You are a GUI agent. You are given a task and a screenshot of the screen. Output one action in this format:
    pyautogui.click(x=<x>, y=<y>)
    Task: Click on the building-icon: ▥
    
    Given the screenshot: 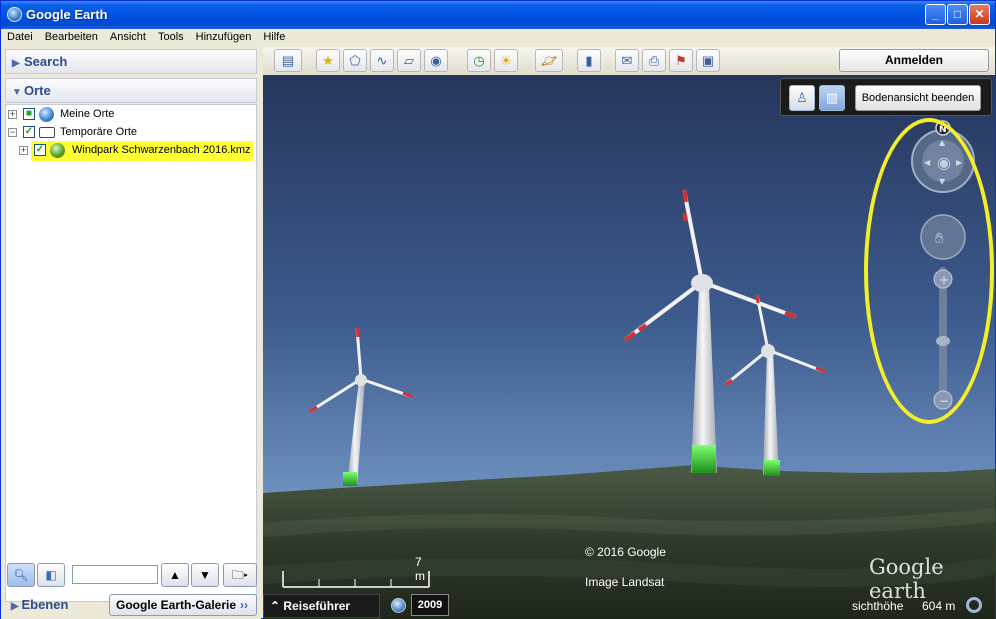 What is the action you would take?
    pyautogui.click(x=832, y=97)
    